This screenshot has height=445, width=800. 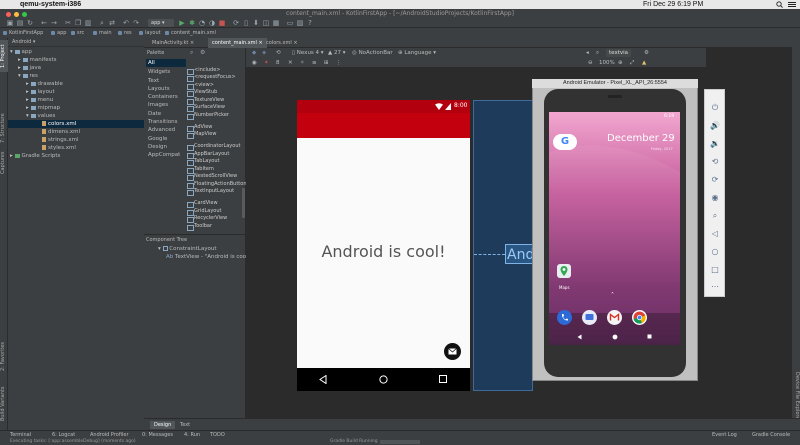 I want to click on rotate-left-icon: ⟲, so click(x=715, y=162).